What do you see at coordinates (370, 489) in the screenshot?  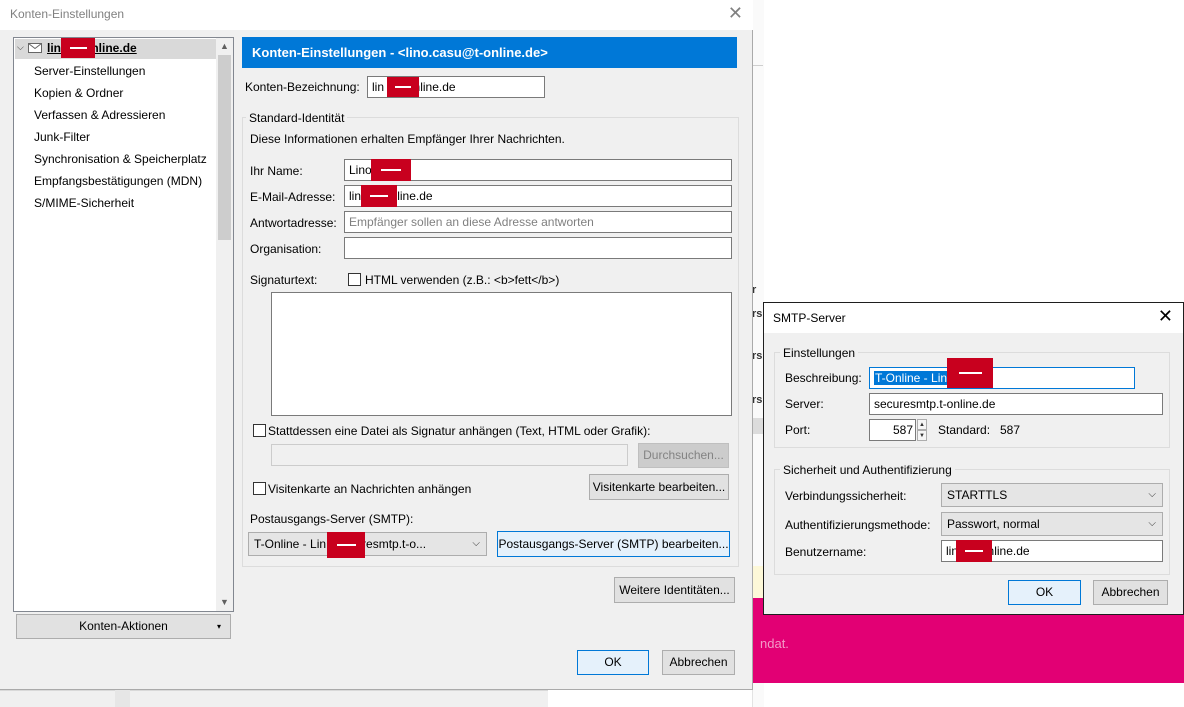 I see `vcard-checkbox-label: Visitenkarte an Nachrichten anhängen` at bounding box center [370, 489].